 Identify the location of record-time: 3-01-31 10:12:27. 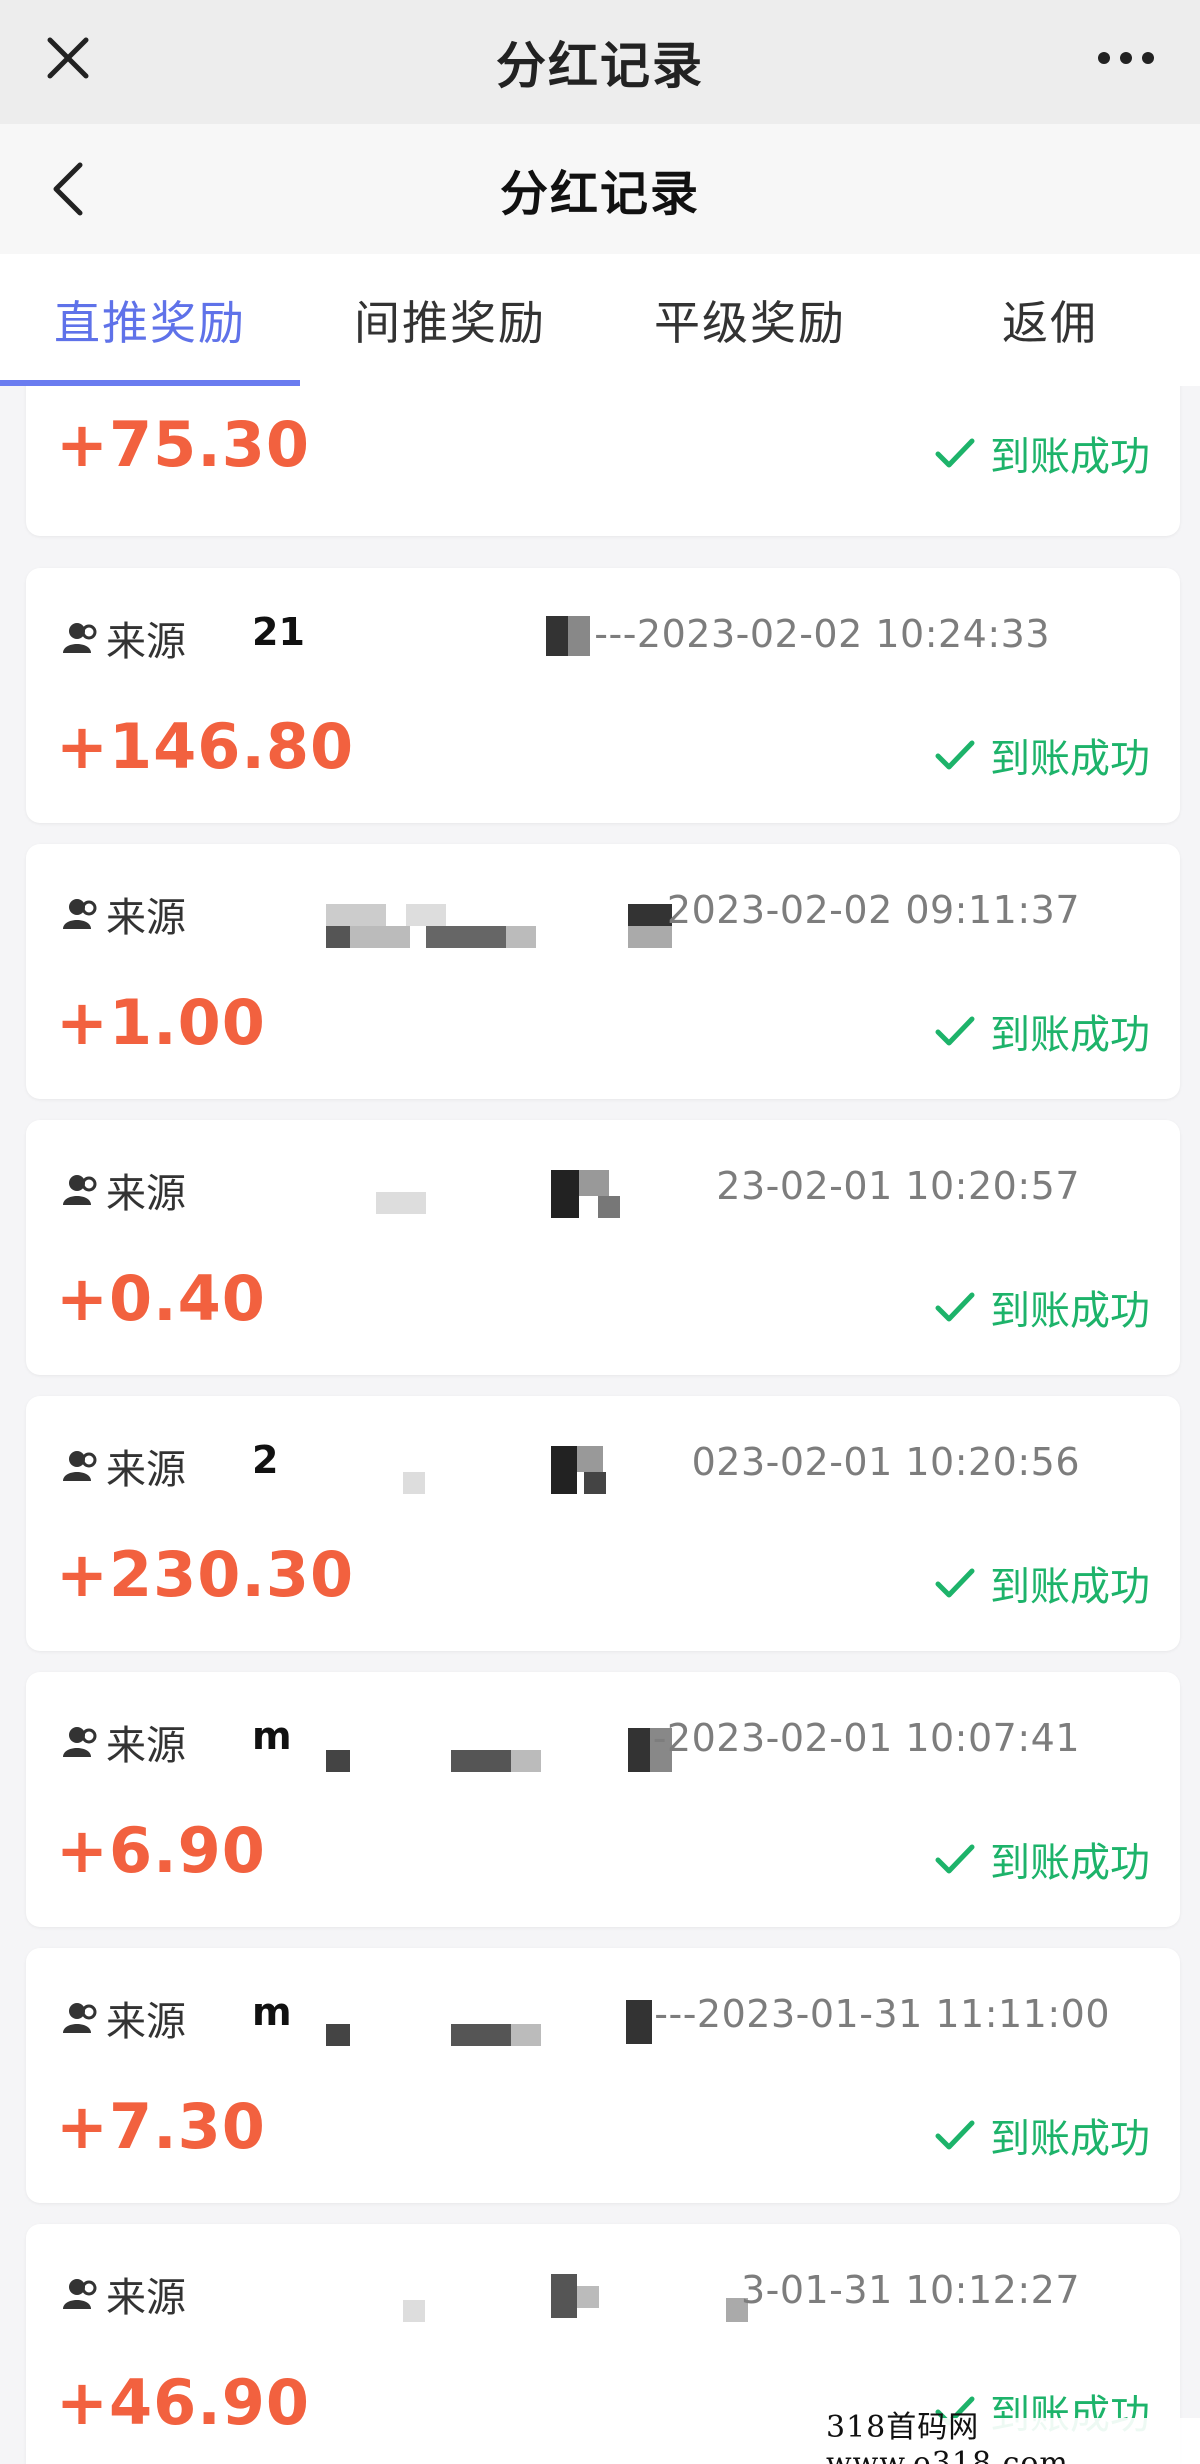
(910, 2290).